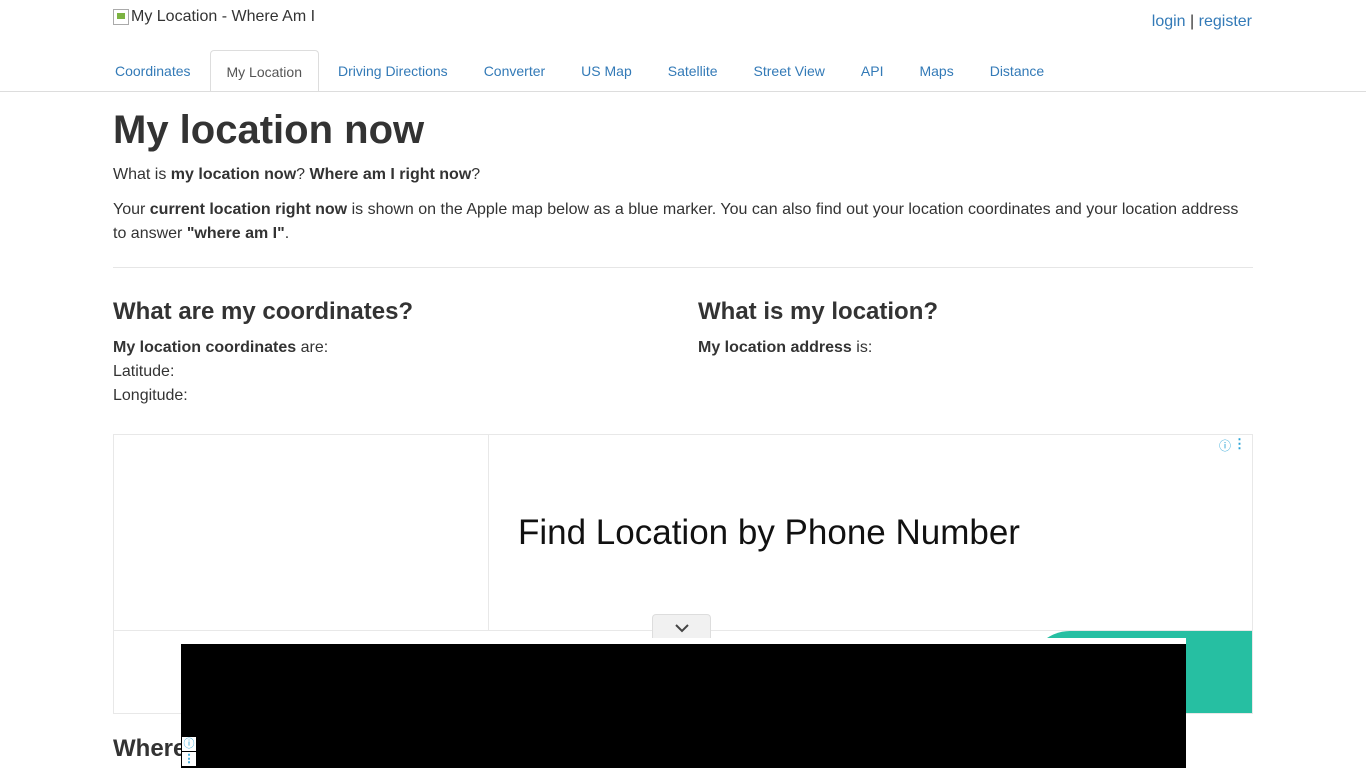 The image size is (1366, 768). I want to click on register-link: register, so click(1225, 21).